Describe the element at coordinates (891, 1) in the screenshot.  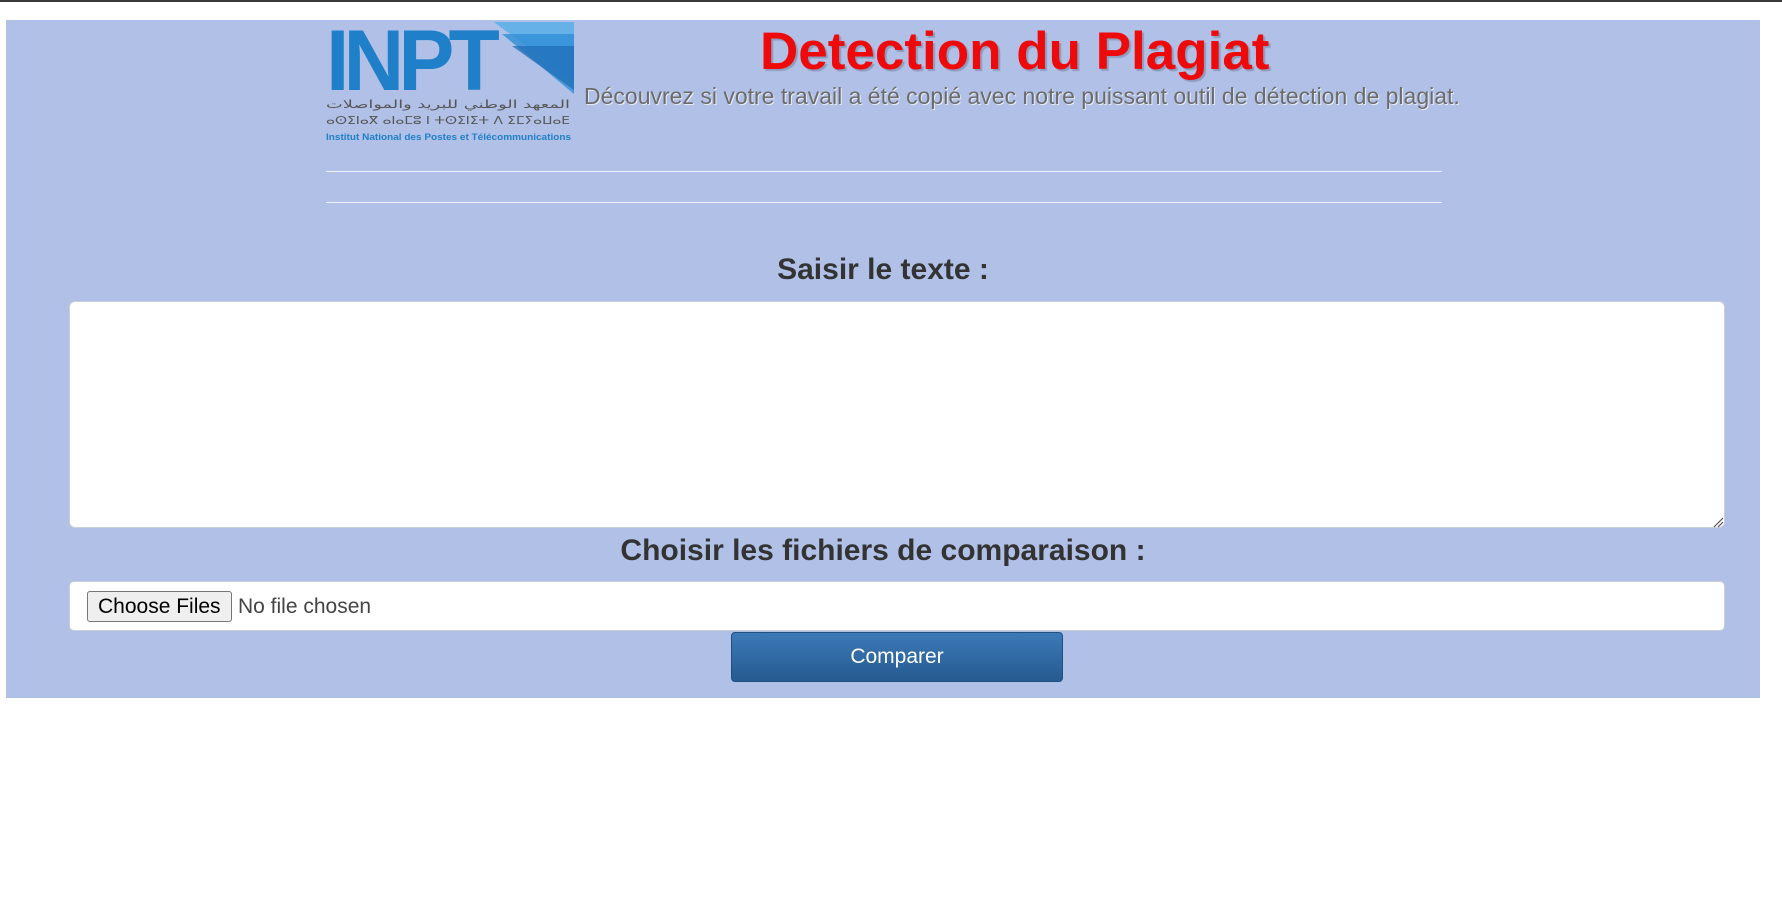
I see `window-top-border` at that location.